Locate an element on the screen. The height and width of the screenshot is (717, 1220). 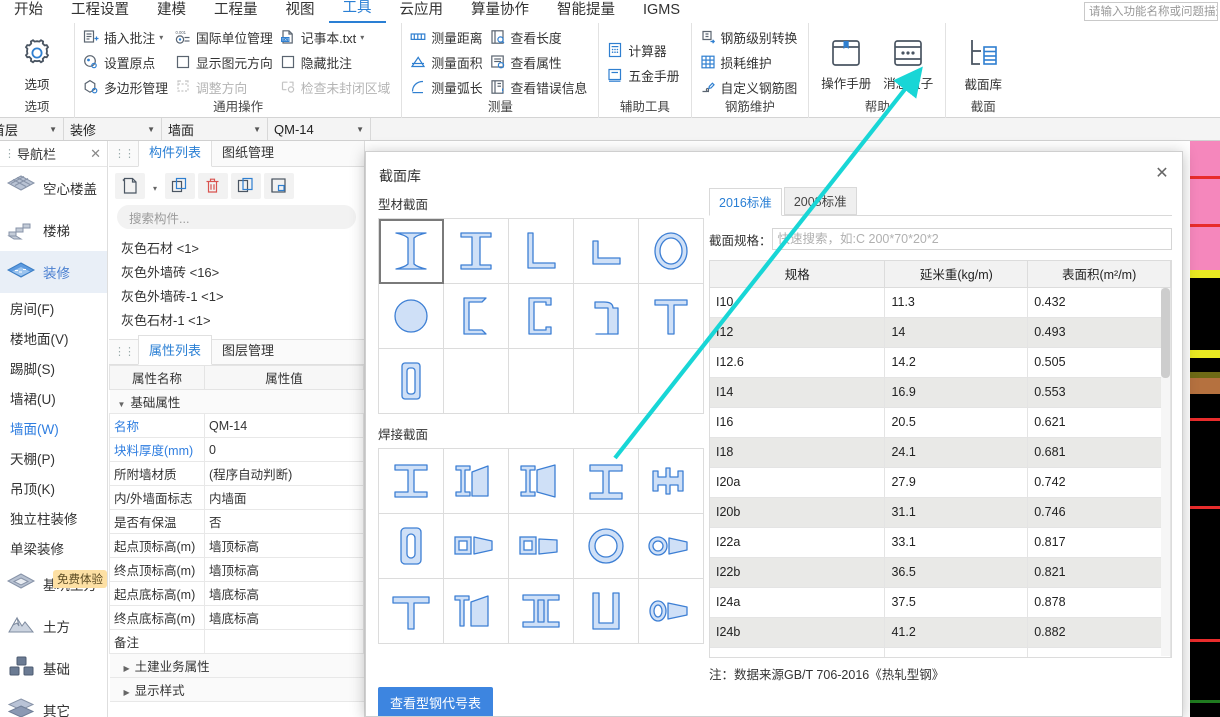
nav-item-3: 墙裙(U) is located at coordinates (53, 398).